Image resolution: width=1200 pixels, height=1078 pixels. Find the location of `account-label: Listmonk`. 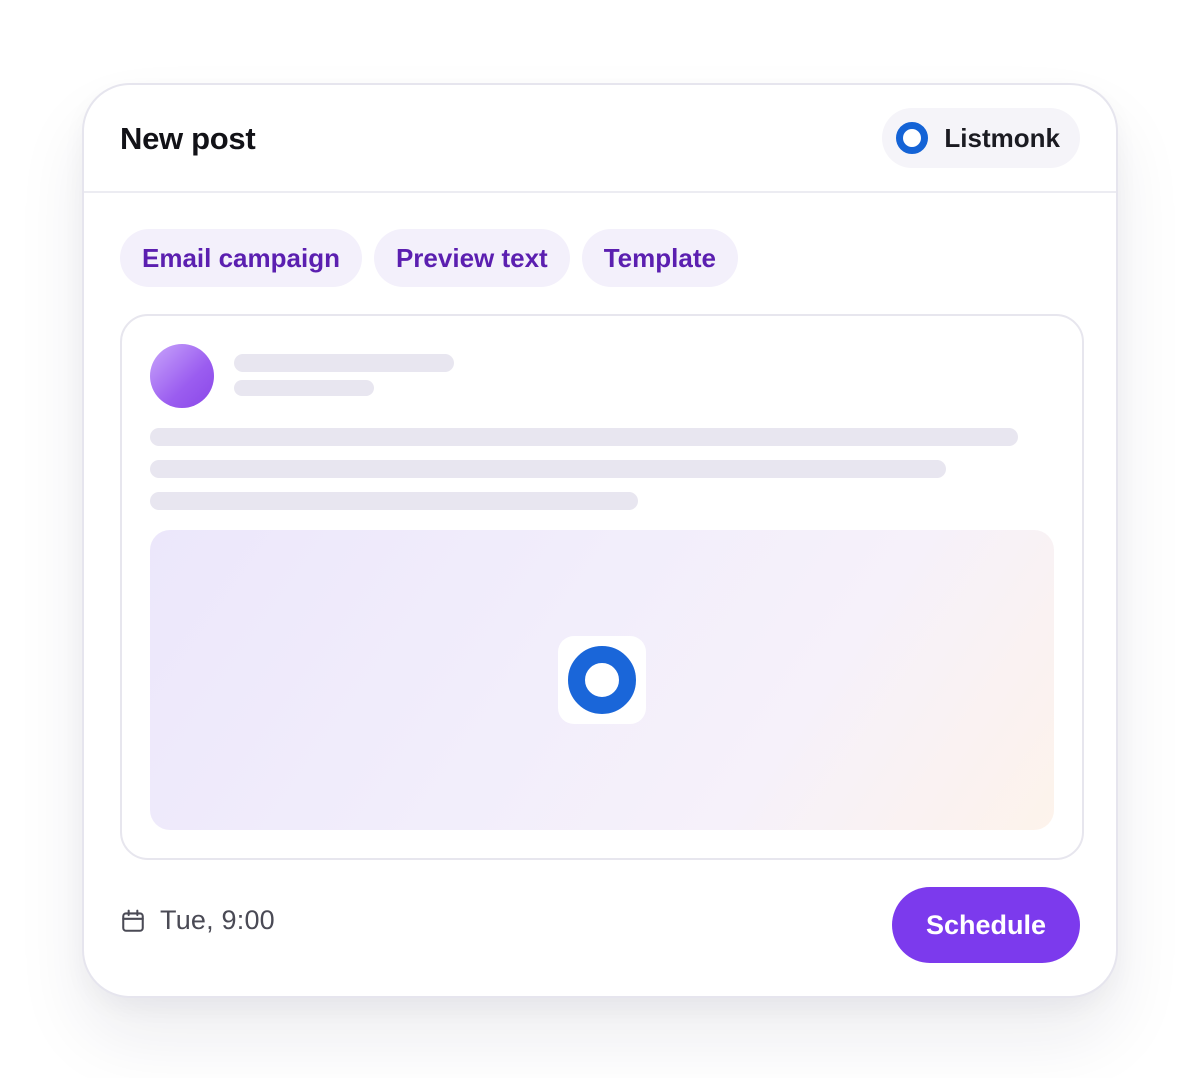

account-label: Listmonk is located at coordinates (1002, 137).